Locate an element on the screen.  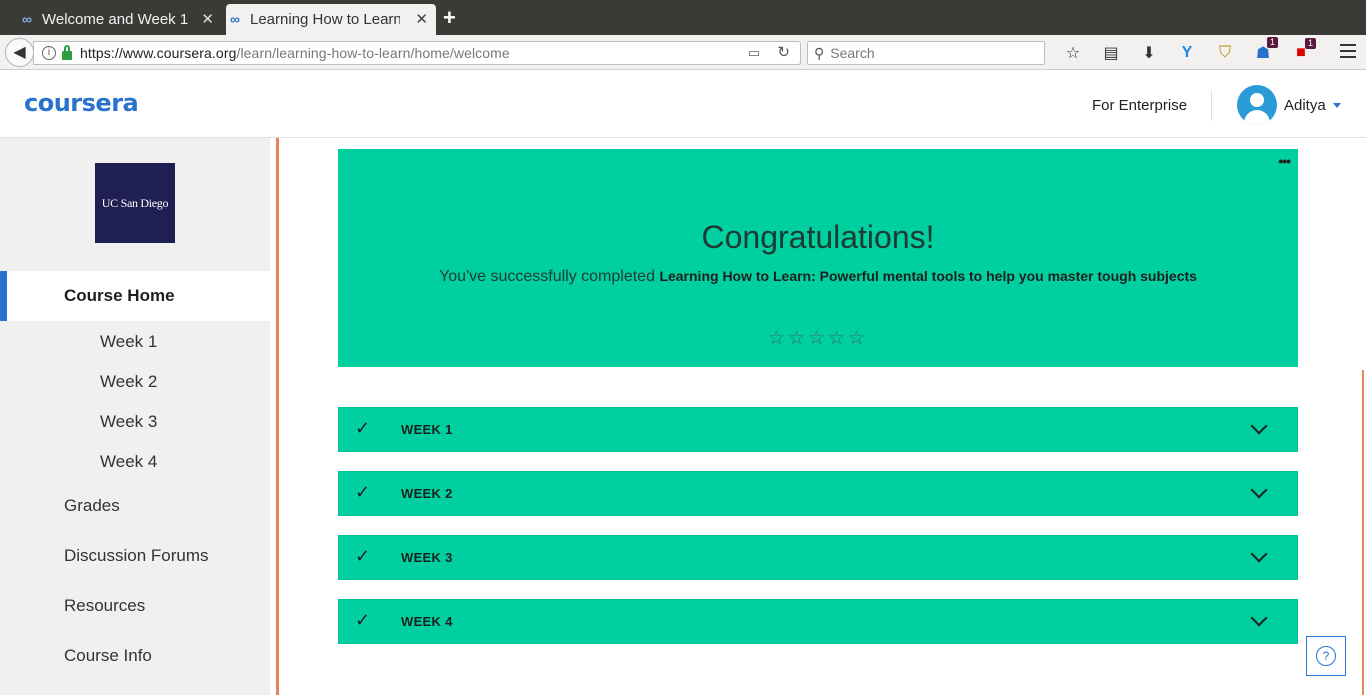
back-button: ◀ is located at coordinates (19, 52).